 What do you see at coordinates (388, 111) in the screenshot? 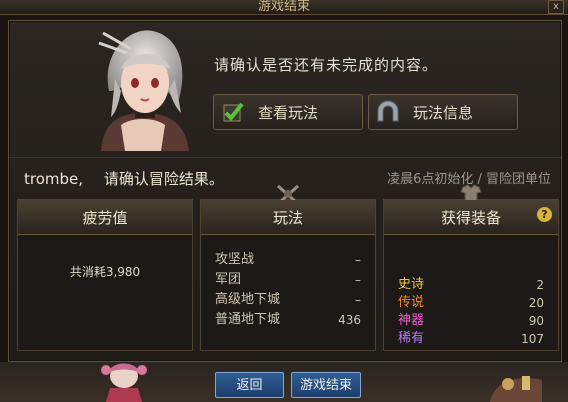
I see `shield-arch-icon` at bounding box center [388, 111].